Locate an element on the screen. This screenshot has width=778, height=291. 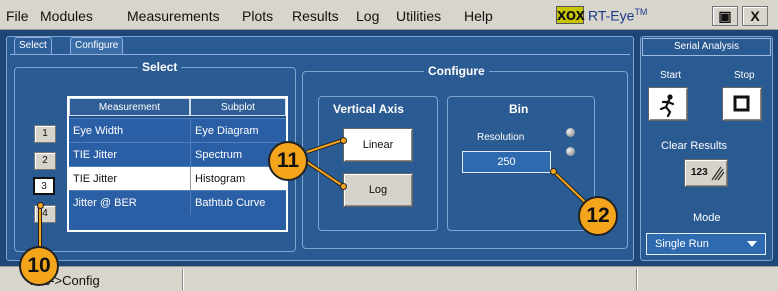
menu-utilities: Utilities is located at coordinates (418, 16).